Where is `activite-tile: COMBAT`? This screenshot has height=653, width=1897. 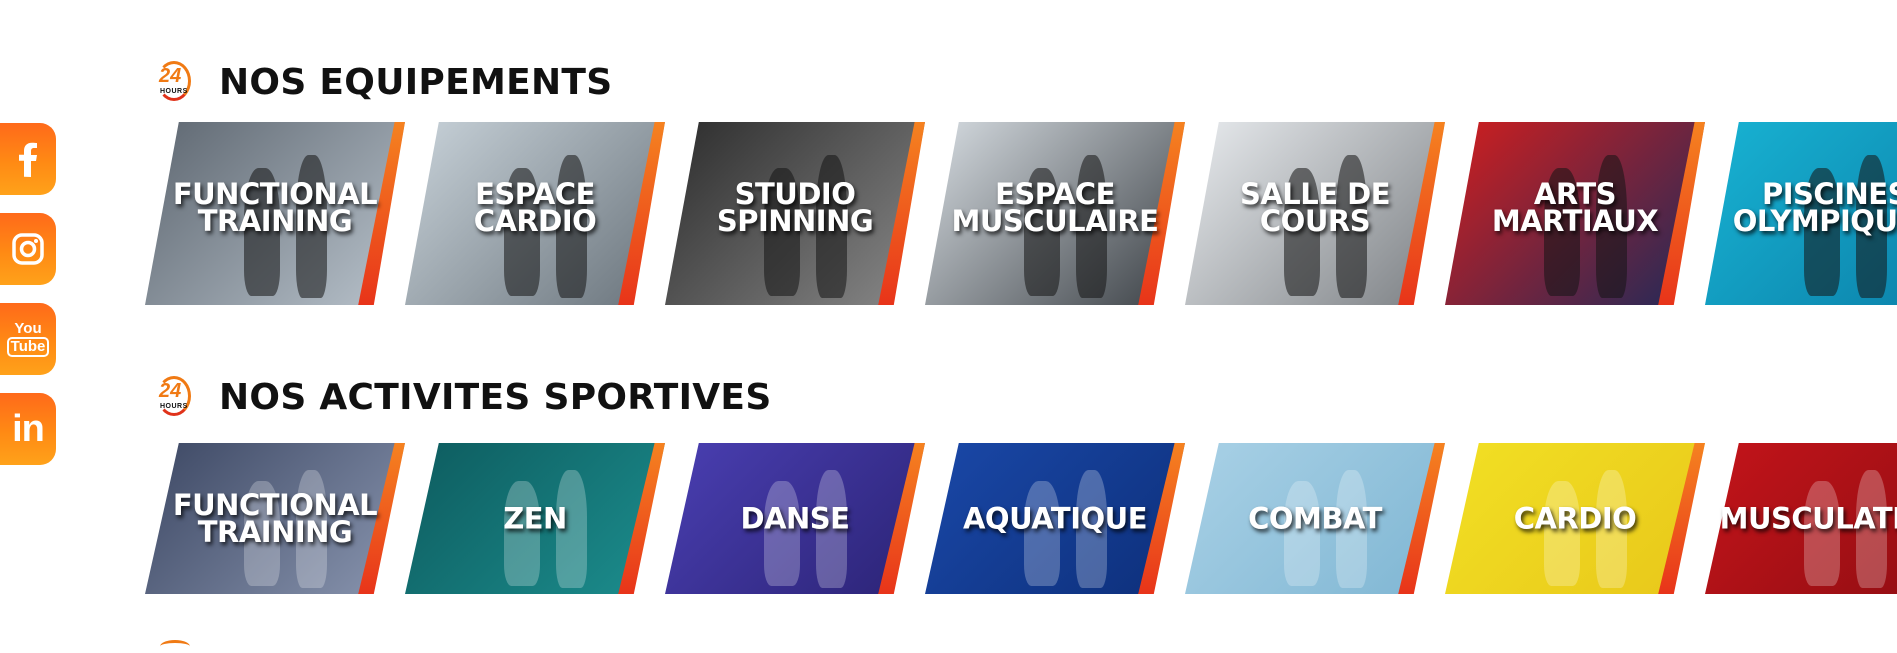
activite-tile: COMBAT is located at coordinates (1315, 518).